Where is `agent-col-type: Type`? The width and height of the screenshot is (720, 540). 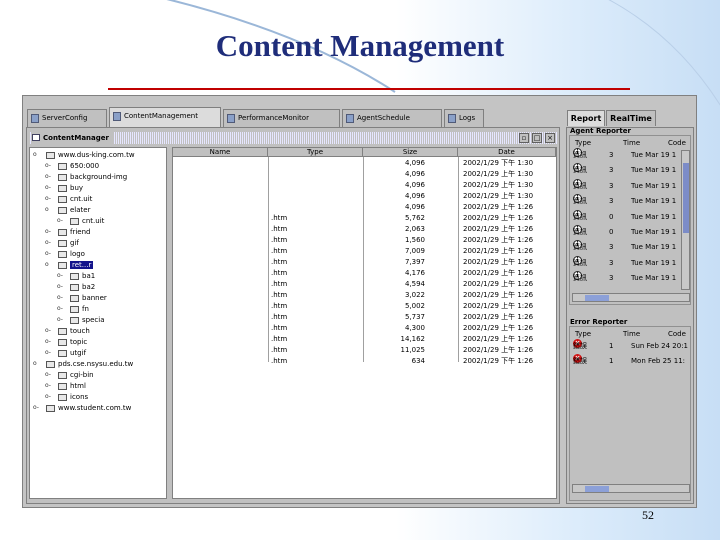
agent-col-type: Type is located at coordinates (583, 143).